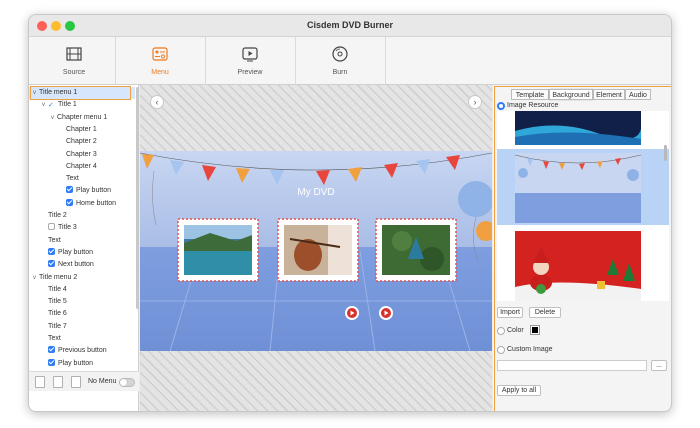 The image size is (700, 428). I want to click on prev-page-button: ‹, so click(157, 102).